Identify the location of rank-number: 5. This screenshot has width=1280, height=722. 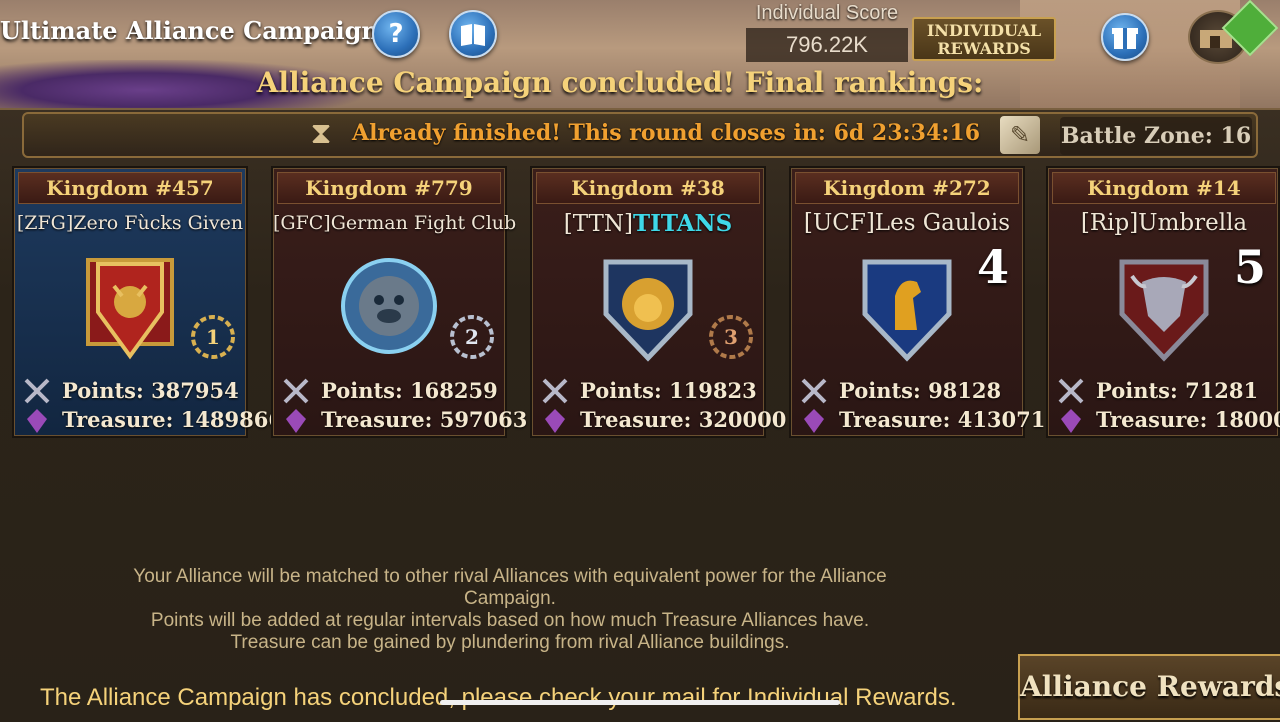
(1250, 267).